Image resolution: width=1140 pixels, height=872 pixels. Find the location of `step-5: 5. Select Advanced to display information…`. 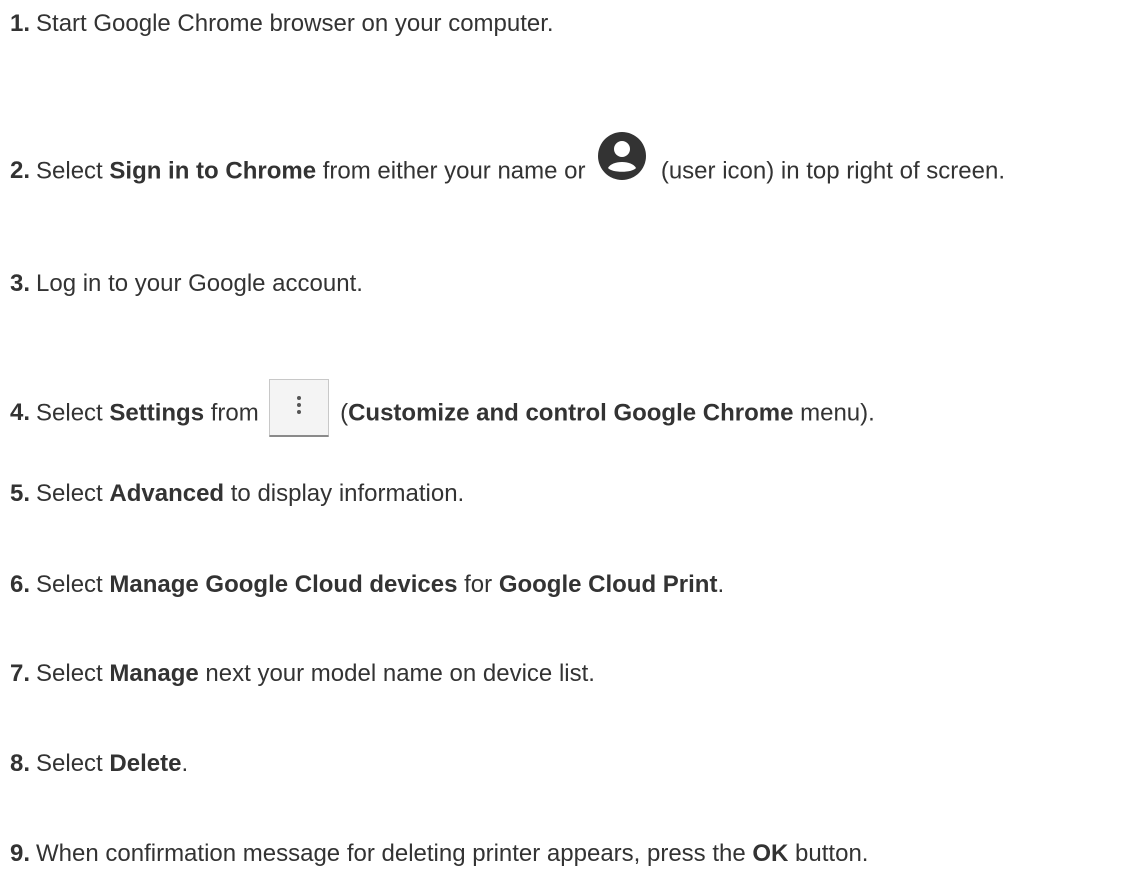

step-5: 5. Select Advanced to display information… is located at coordinates (572, 494).